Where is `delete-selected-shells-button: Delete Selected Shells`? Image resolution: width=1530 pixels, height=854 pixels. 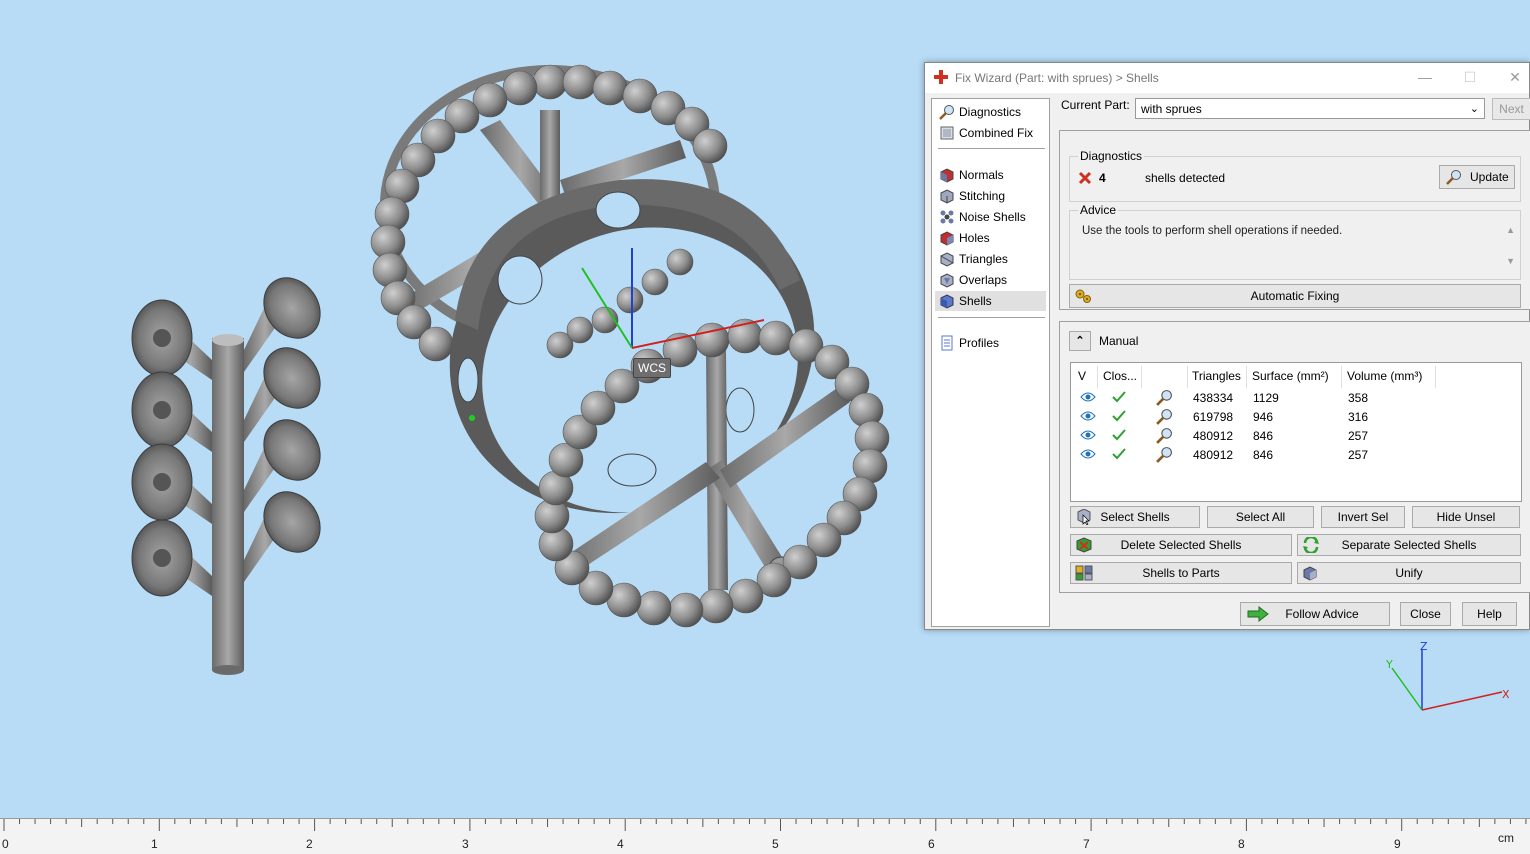
delete-selected-shells-button: Delete Selected Shells is located at coordinates (1181, 545).